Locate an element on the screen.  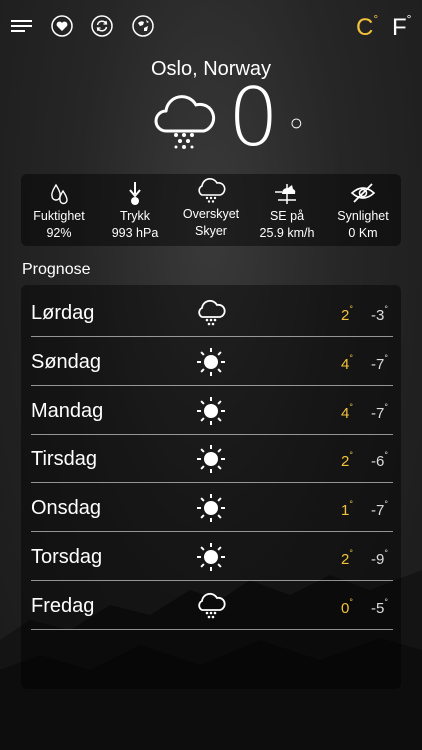
stat-pressure: Trykk 993 hPa is located at coordinates (135, 211).